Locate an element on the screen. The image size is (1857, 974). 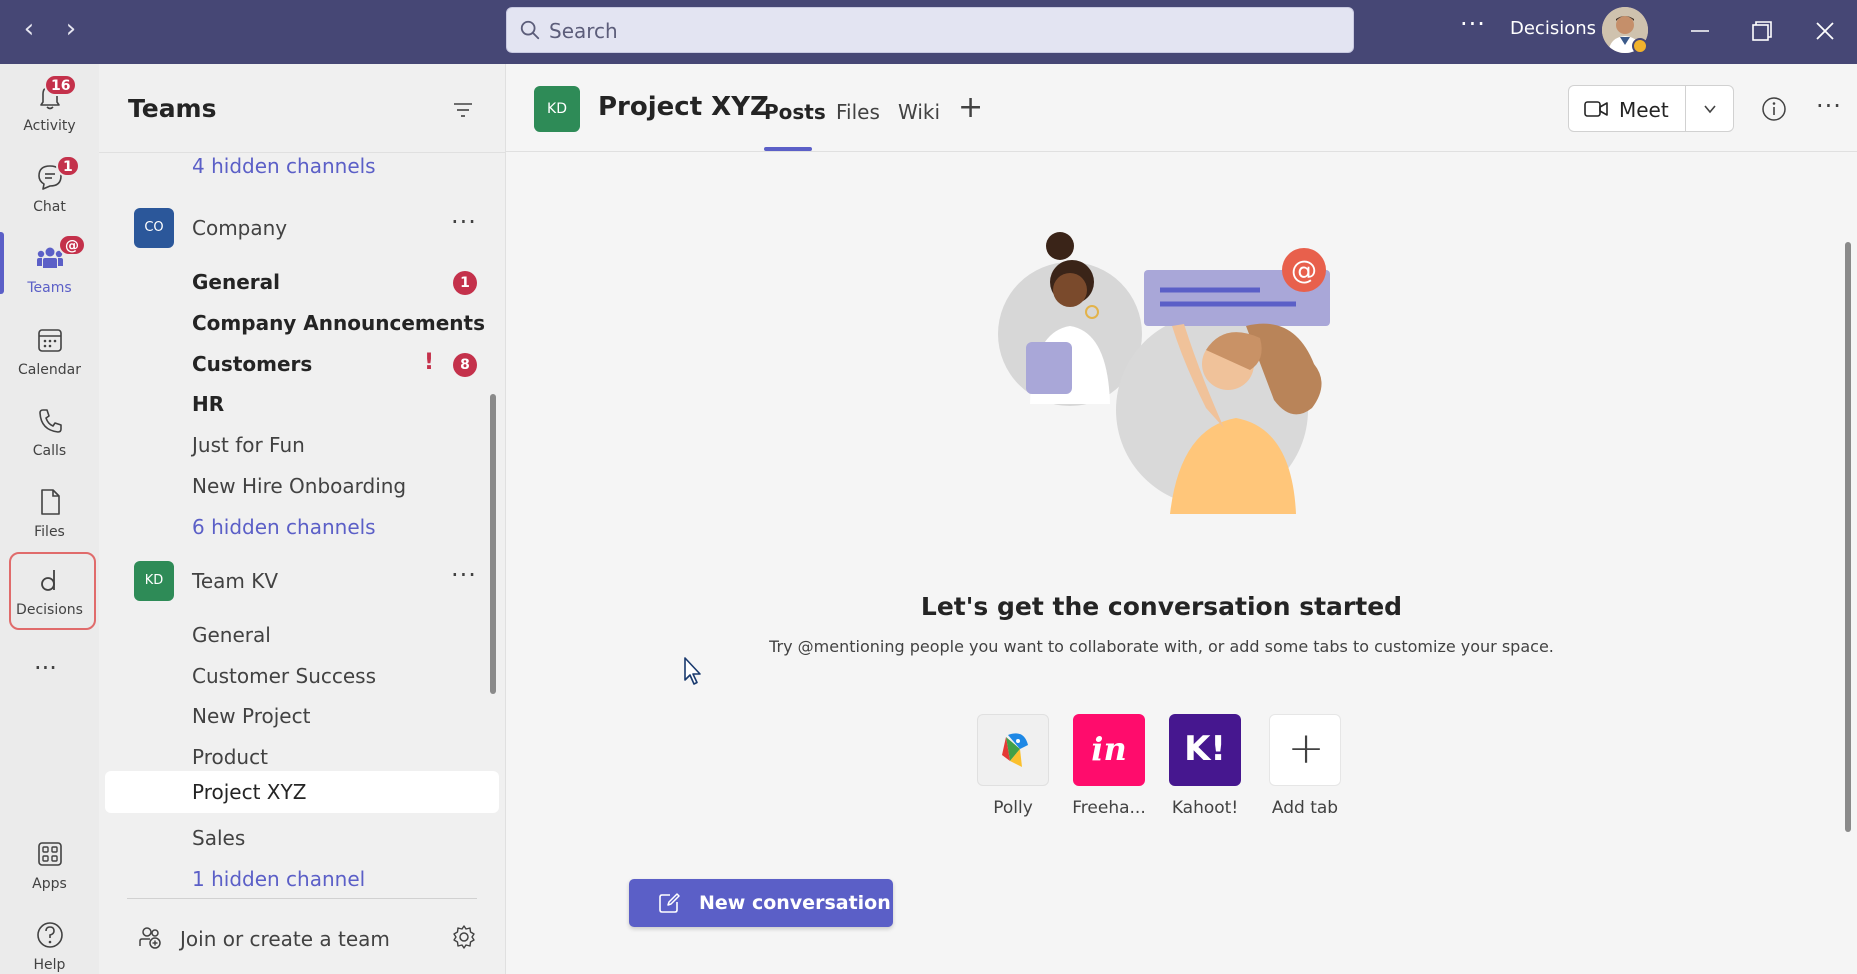
team-company: CO Company ··· is located at coordinates (302, 227).